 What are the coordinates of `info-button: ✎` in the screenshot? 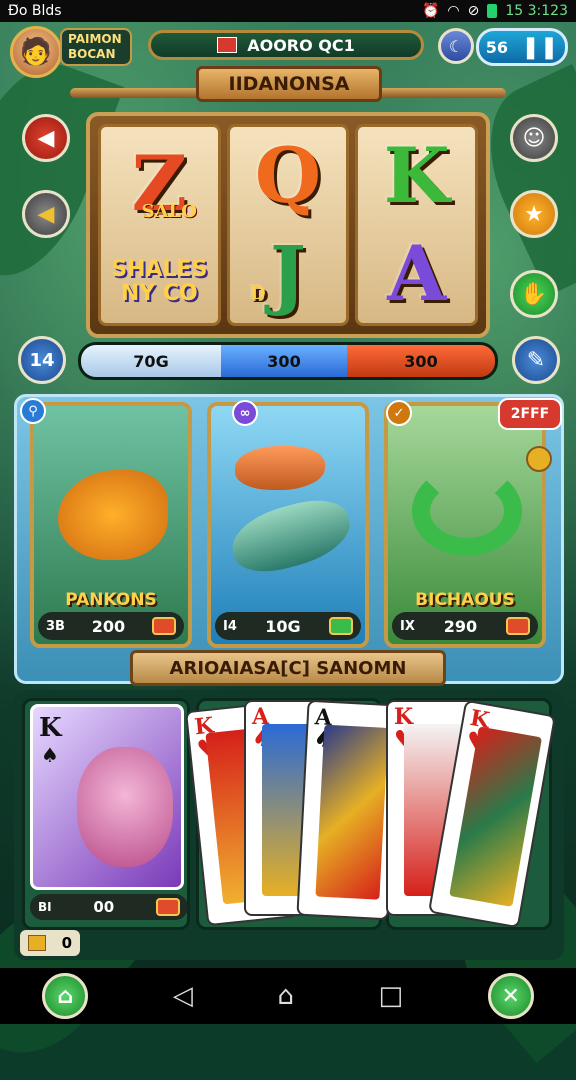 It's located at (536, 360).